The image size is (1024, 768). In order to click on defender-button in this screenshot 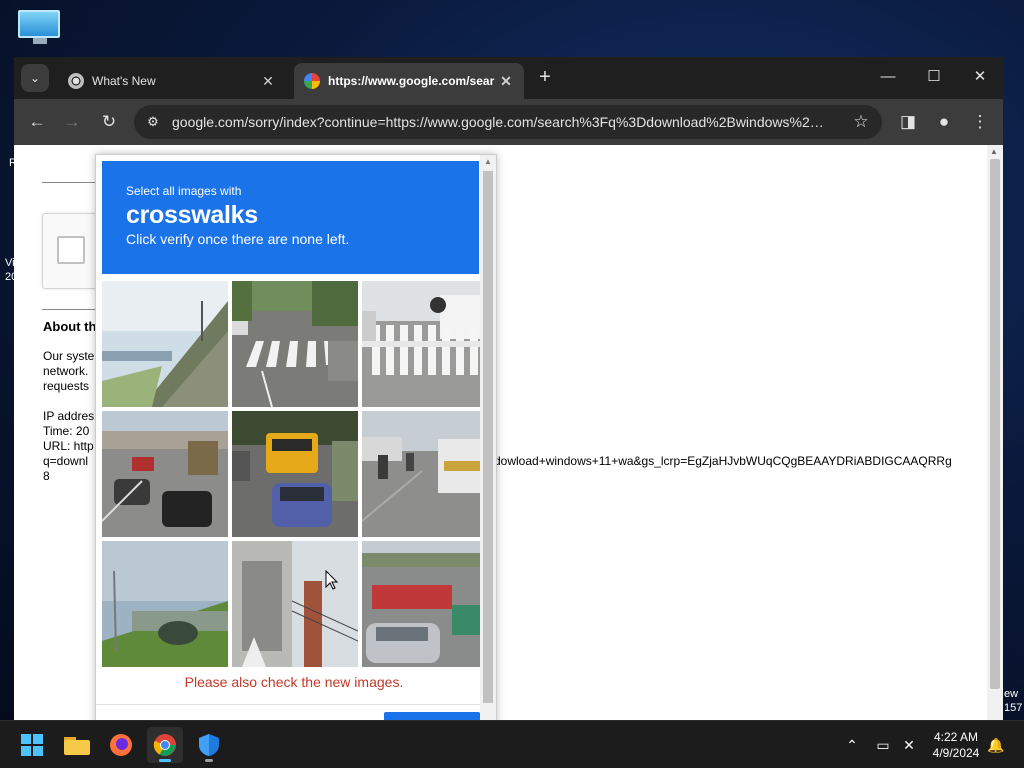, I will do `click(209, 745)`.